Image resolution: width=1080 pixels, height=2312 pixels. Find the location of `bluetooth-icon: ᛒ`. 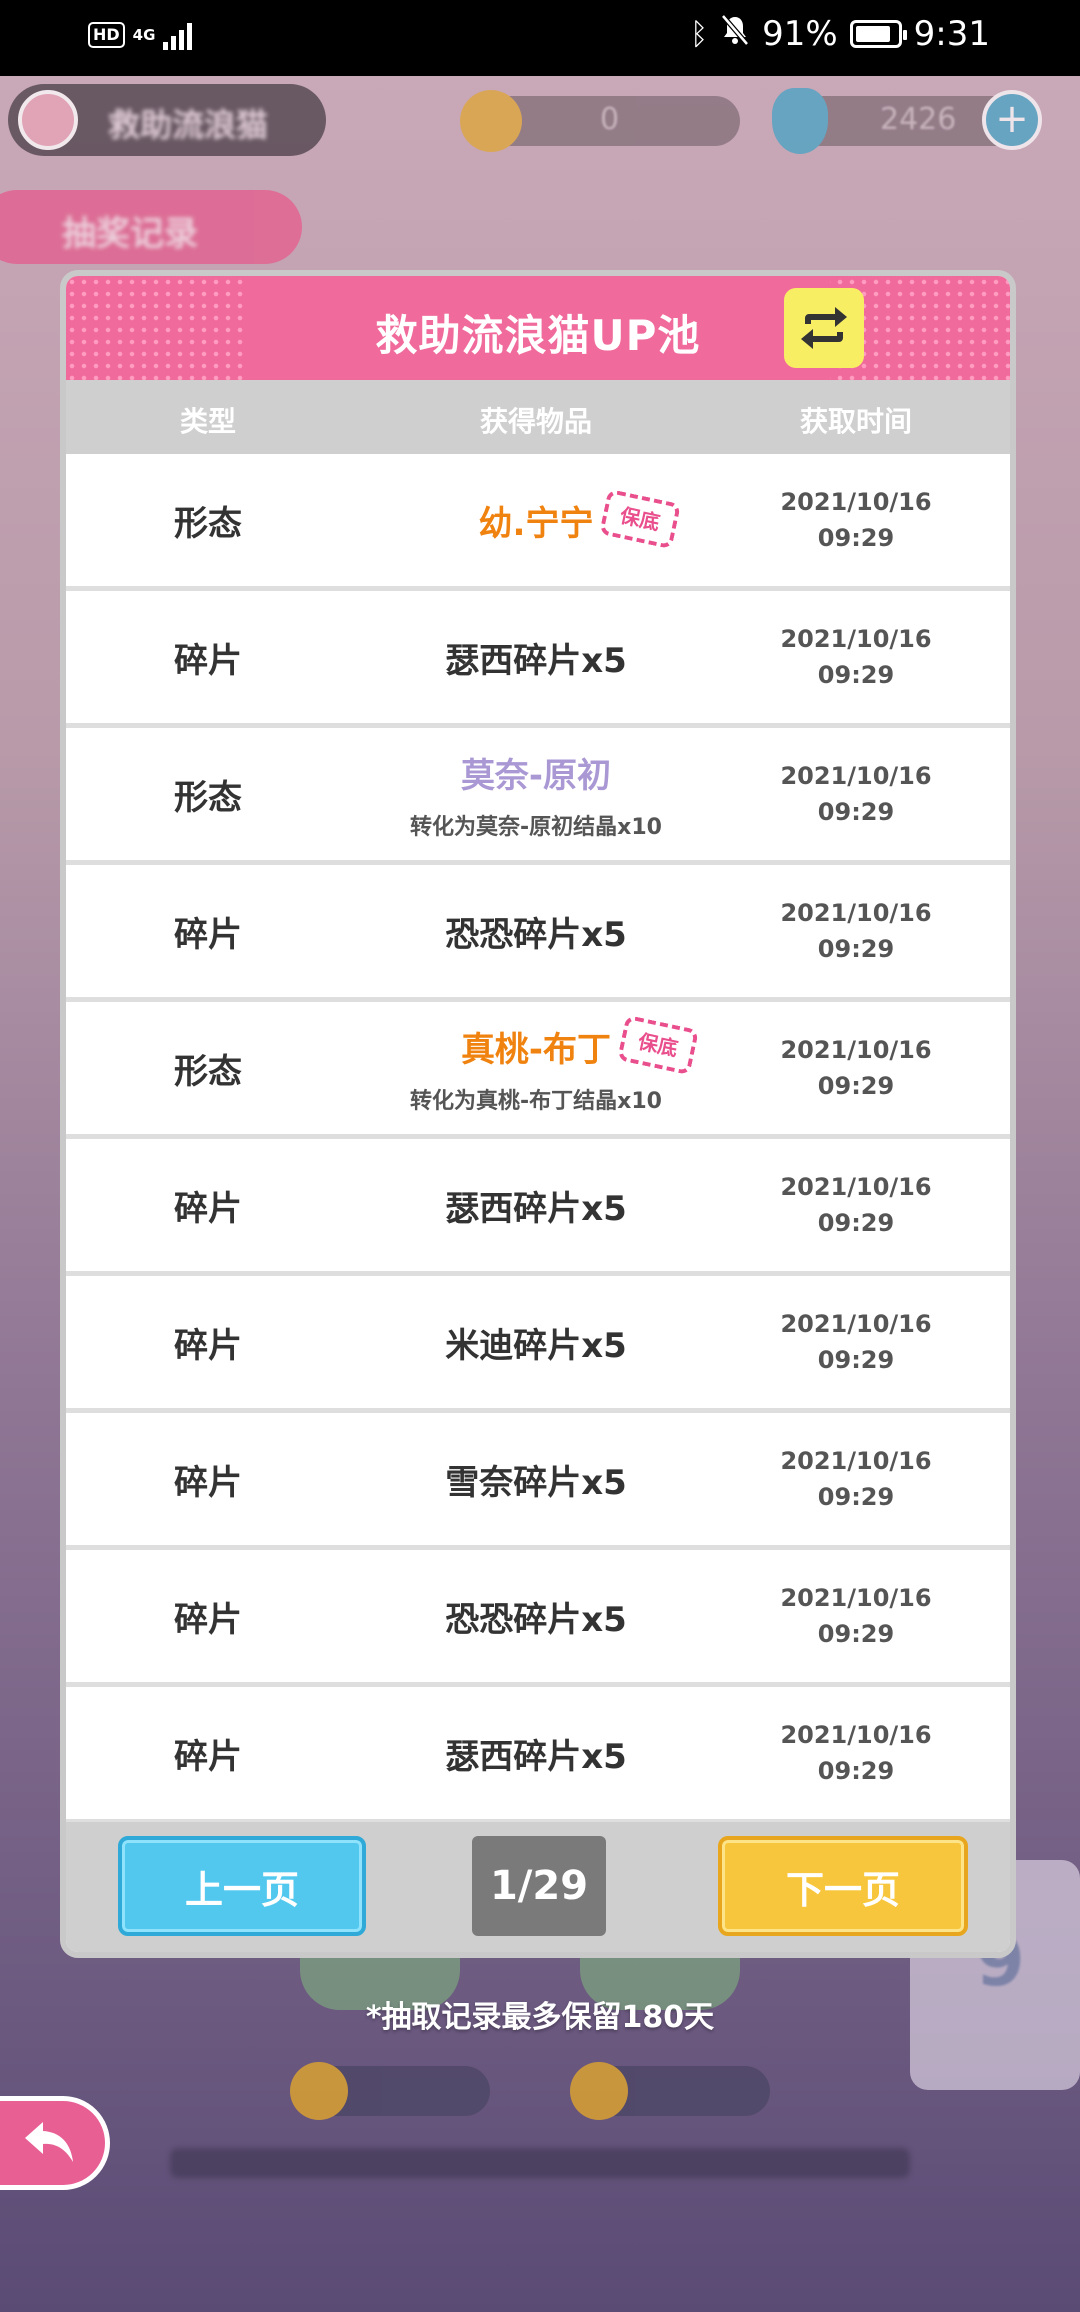

bluetooth-icon: ᛒ is located at coordinates (699, 34).